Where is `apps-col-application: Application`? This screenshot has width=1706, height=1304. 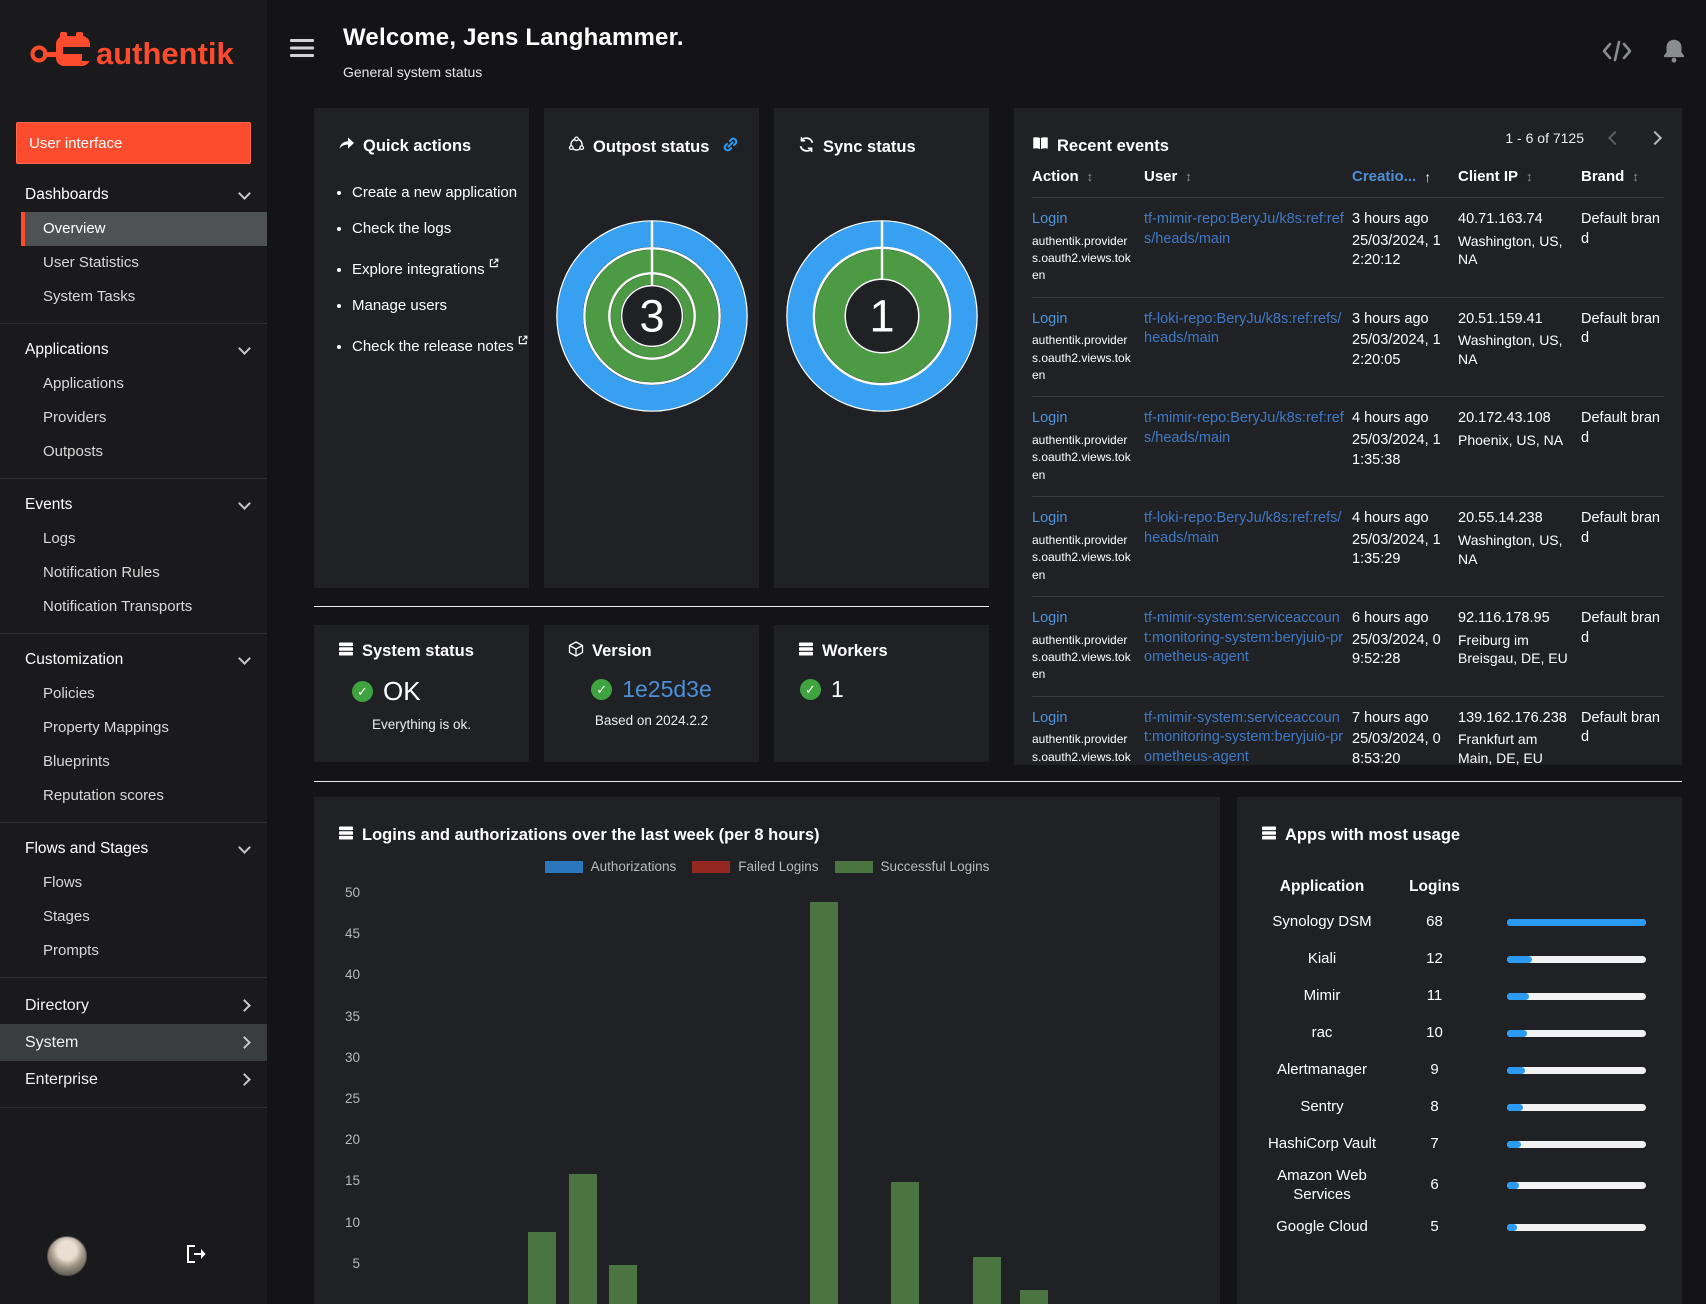 apps-col-application: Application is located at coordinates (1322, 887).